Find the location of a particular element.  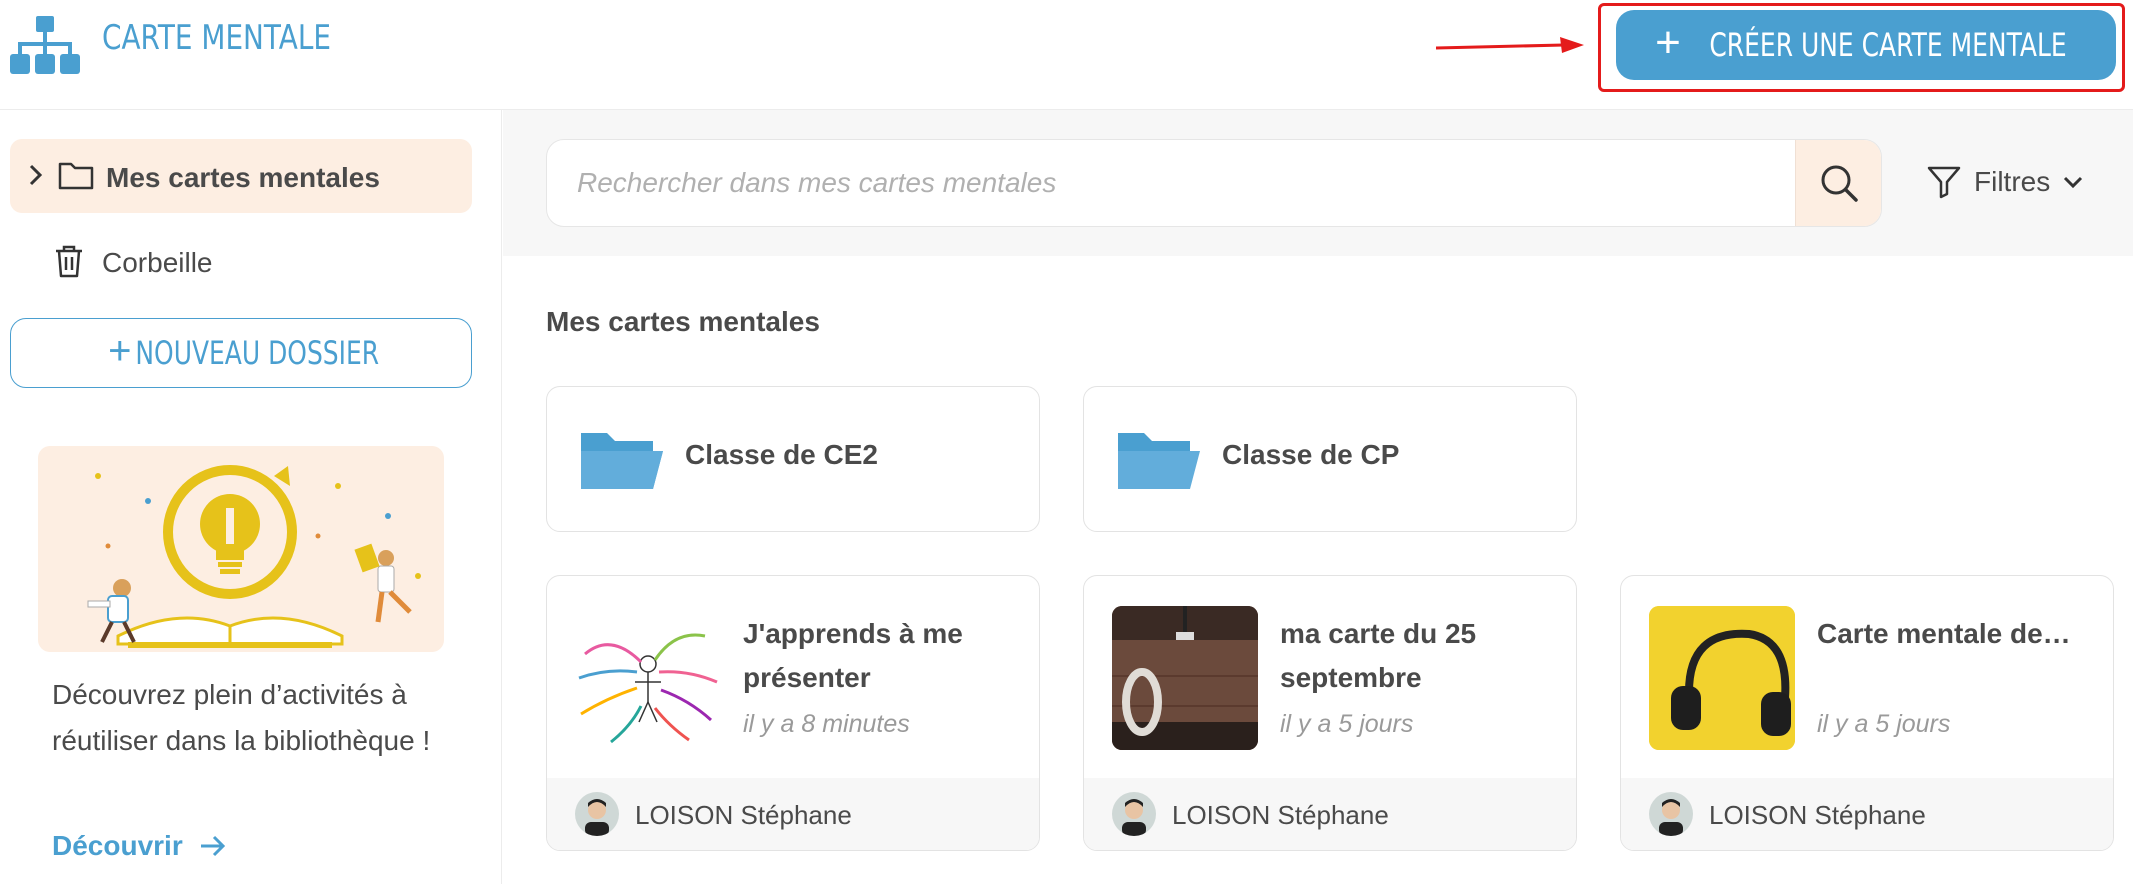

discover-link: Découvrir is located at coordinates (139, 846).